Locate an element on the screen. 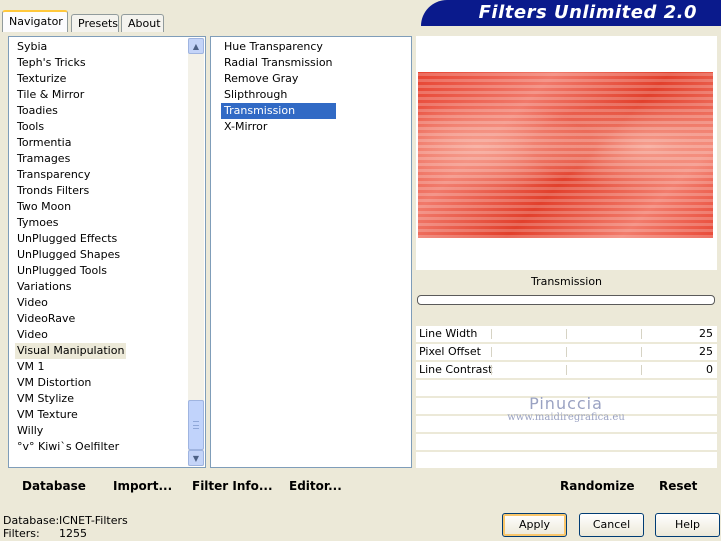 The height and width of the screenshot is (541, 721). cancel-button: Cancel is located at coordinates (611, 525).